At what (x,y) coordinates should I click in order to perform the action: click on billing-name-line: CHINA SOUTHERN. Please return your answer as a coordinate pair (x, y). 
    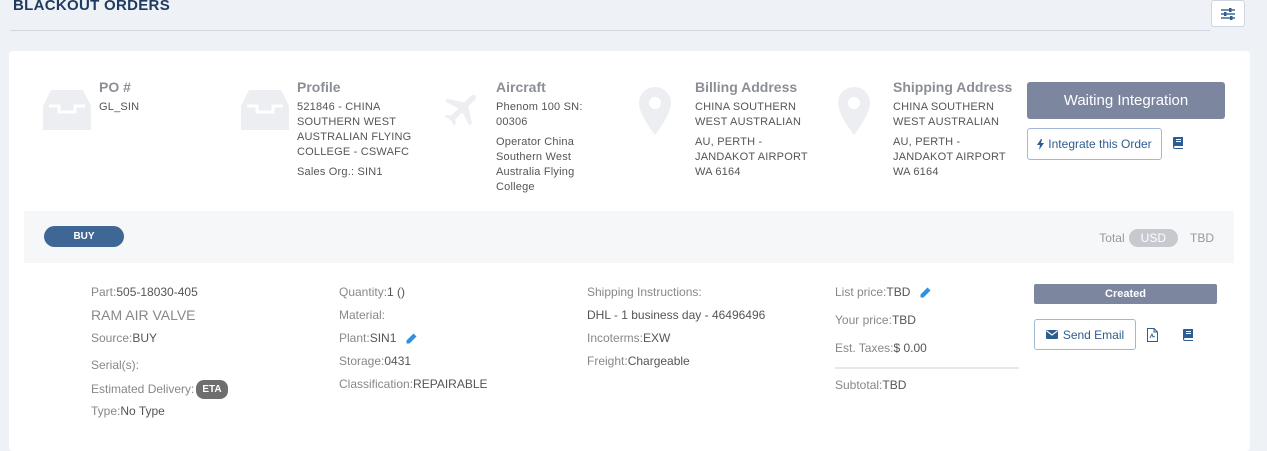
    Looking at the image, I should click on (746, 107).